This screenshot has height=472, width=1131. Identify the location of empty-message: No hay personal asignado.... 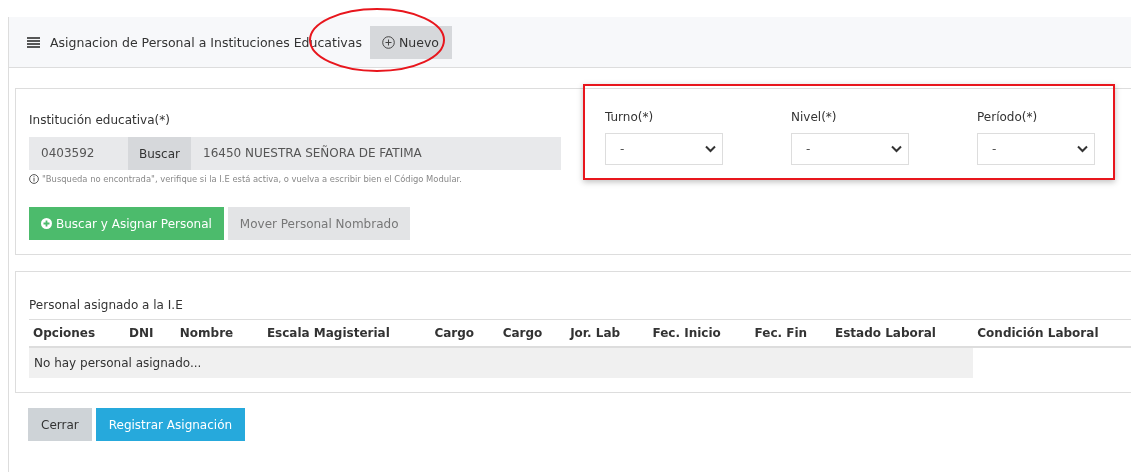
(501, 362).